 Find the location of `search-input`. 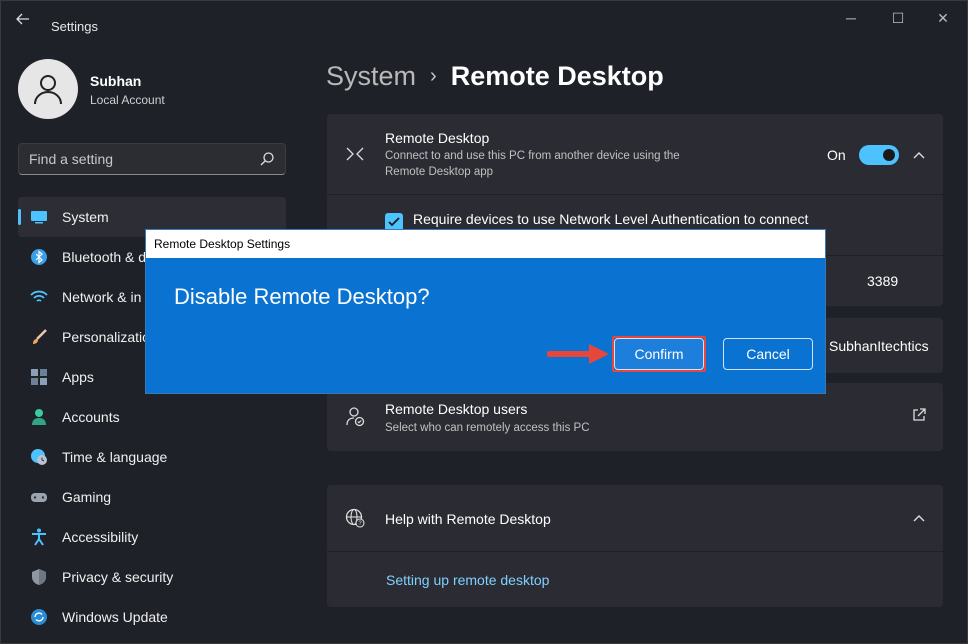

search-input is located at coordinates (139, 159).